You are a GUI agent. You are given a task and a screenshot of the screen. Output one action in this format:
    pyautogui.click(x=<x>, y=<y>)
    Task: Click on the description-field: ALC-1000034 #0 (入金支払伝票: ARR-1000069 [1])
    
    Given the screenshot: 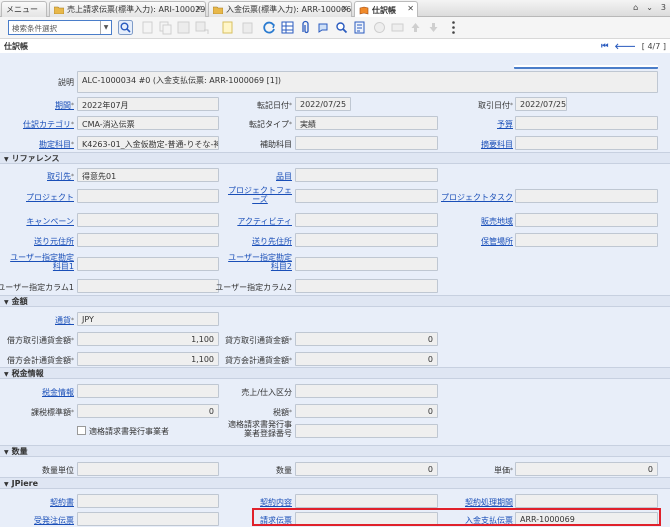 What is the action you would take?
    pyautogui.click(x=367, y=82)
    